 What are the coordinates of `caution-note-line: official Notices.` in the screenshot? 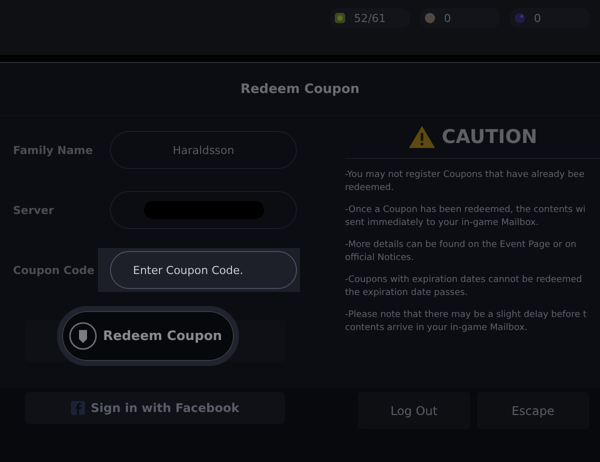 It's located at (380, 258).